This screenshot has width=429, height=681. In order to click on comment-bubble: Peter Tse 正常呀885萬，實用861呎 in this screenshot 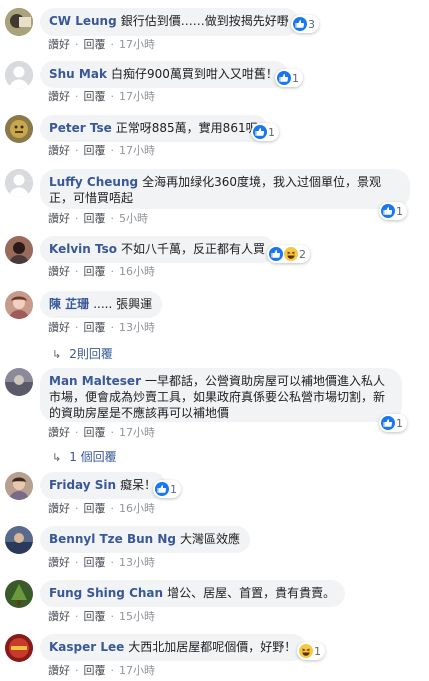, I will do `click(154, 128)`.